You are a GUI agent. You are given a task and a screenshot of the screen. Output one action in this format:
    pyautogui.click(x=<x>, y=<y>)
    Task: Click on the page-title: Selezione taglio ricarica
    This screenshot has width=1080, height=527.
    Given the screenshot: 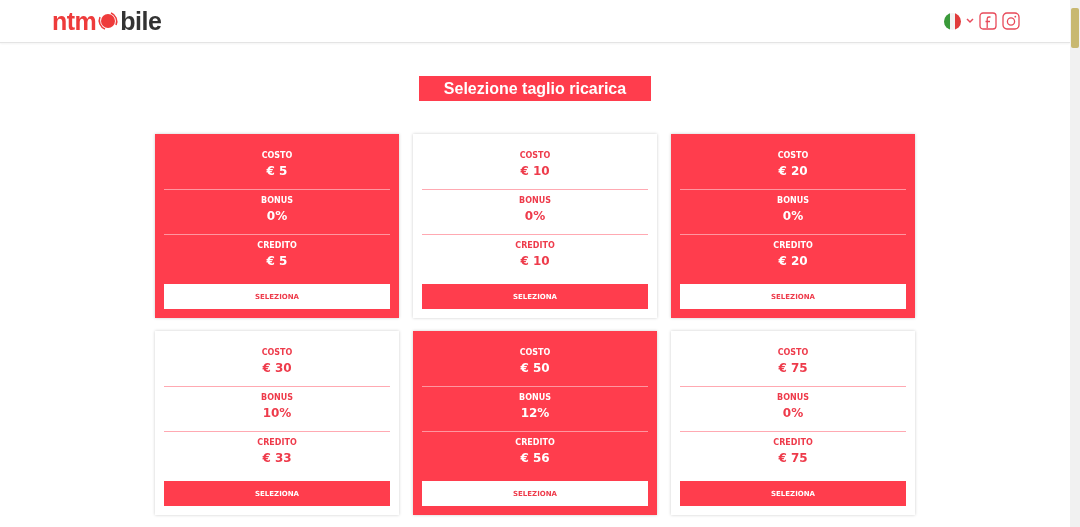 What is the action you would take?
    pyautogui.click(x=535, y=88)
    